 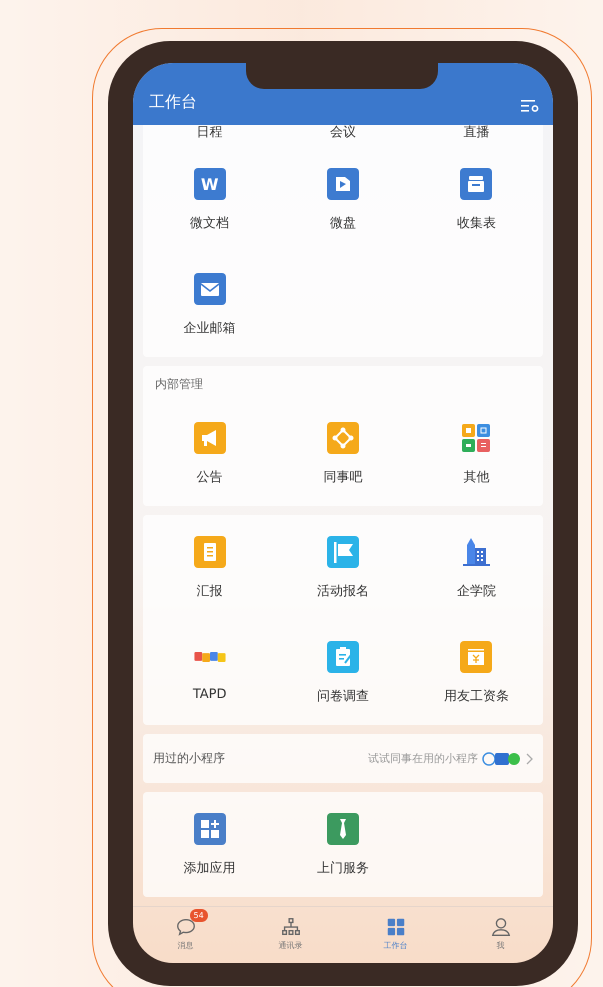 What do you see at coordinates (476, 477) in the screenshot?
I see `app-label: 其他` at bounding box center [476, 477].